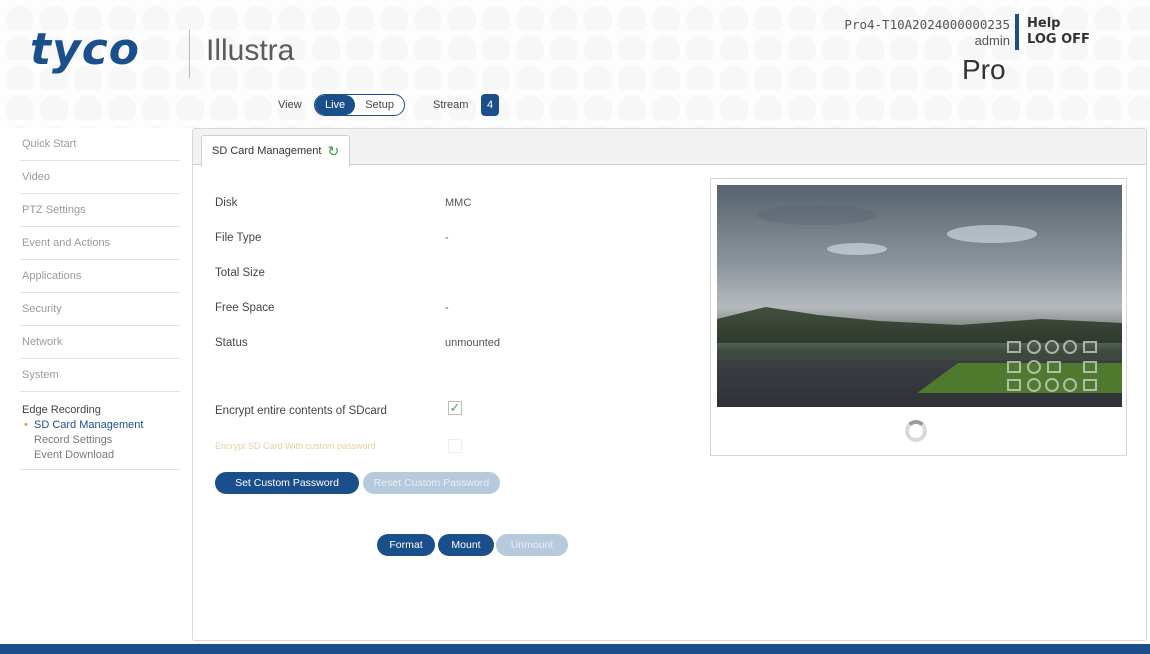 The height and width of the screenshot is (654, 1150). I want to click on illustra-logo: Illustra, so click(250, 50).